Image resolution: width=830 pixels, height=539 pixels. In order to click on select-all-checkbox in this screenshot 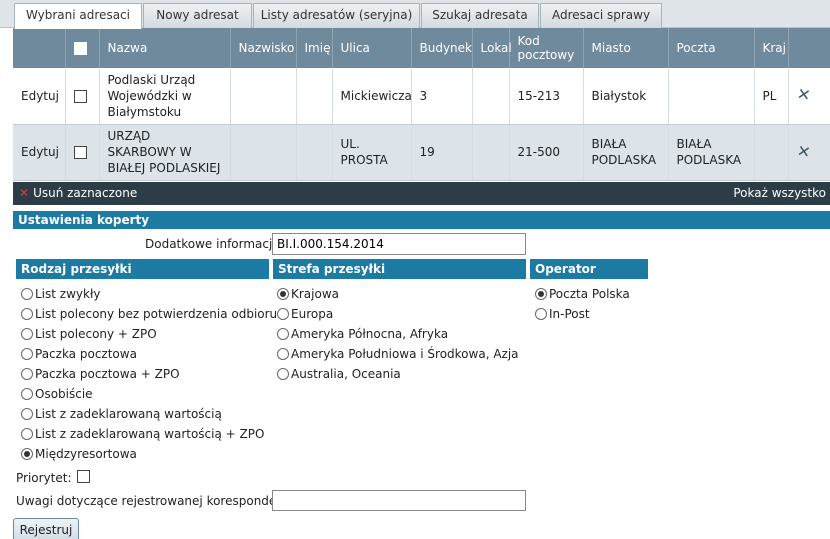, I will do `click(80, 48)`.